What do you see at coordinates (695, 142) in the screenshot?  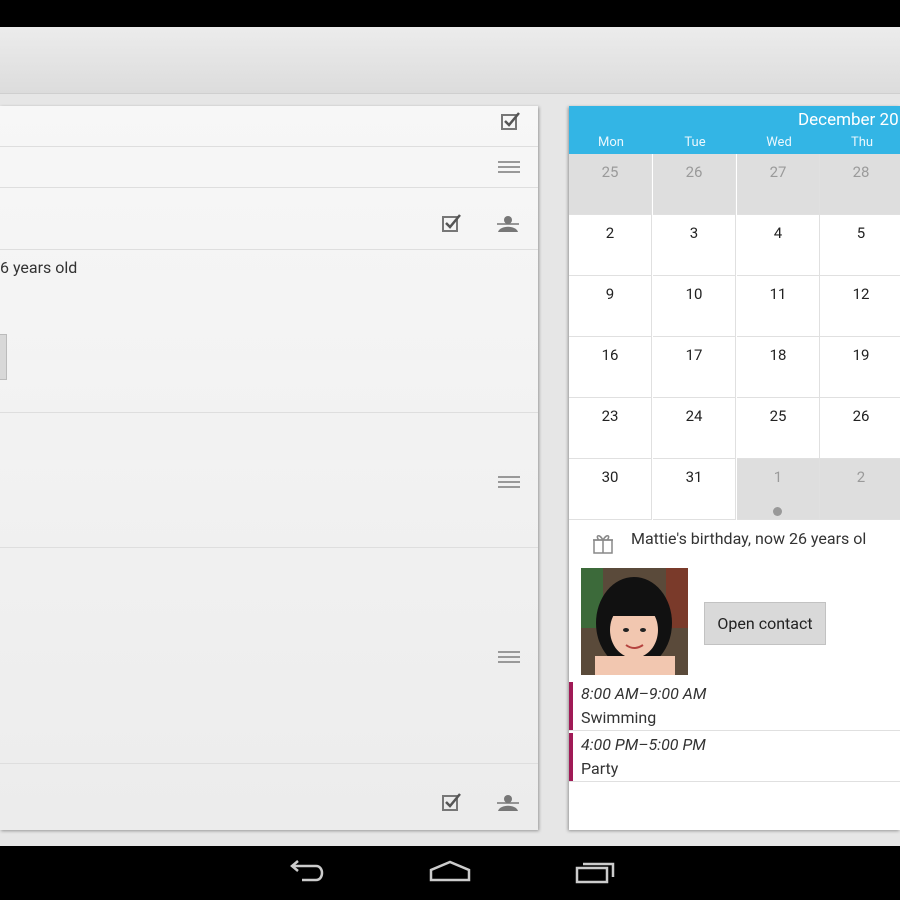 I see `weekday-label: Tue` at bounding box center [695, 142].